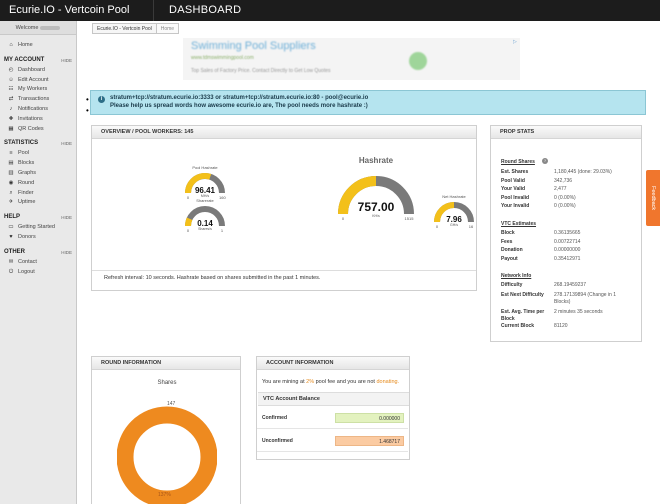 The width and height of the screenshot is (660, 504). I want to click on unconfirmed-label: Unconfirmed, so click(277, 441).